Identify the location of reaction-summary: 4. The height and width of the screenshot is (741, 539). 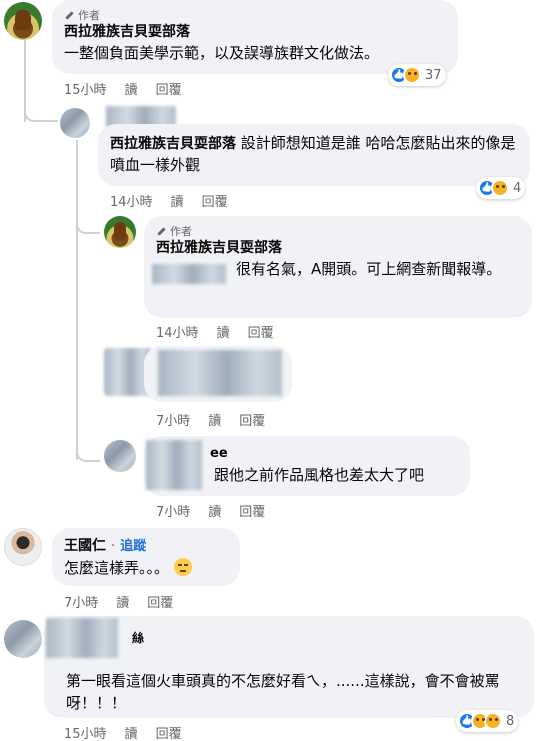
(501, 188).